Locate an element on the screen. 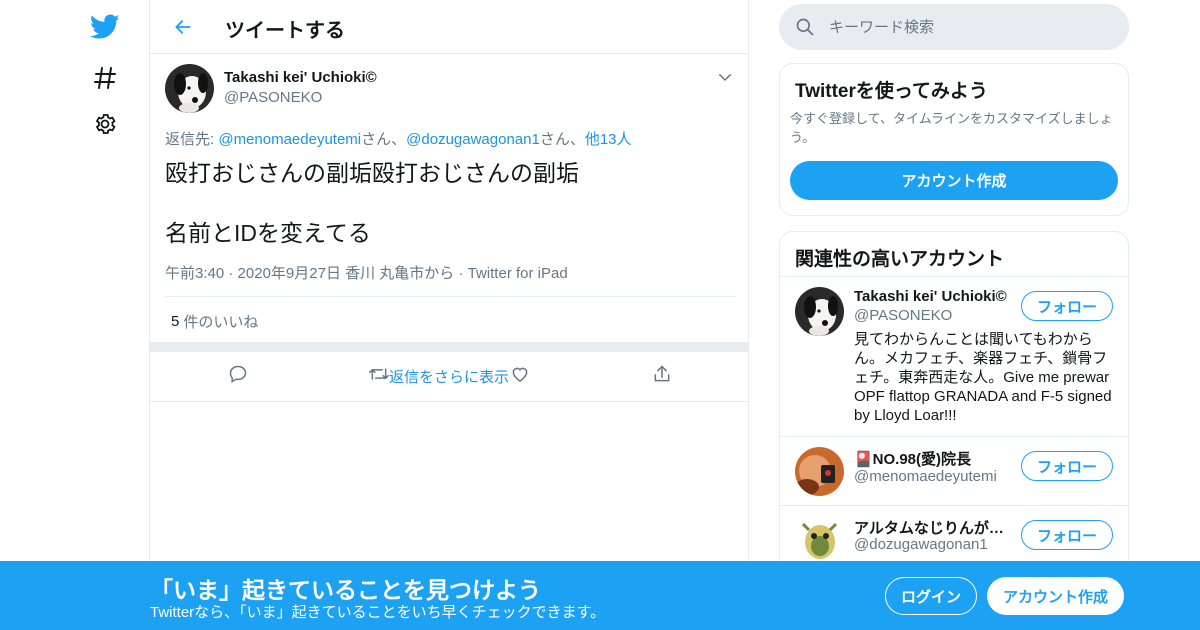  gear-icon is located at coordinates (105, 124).